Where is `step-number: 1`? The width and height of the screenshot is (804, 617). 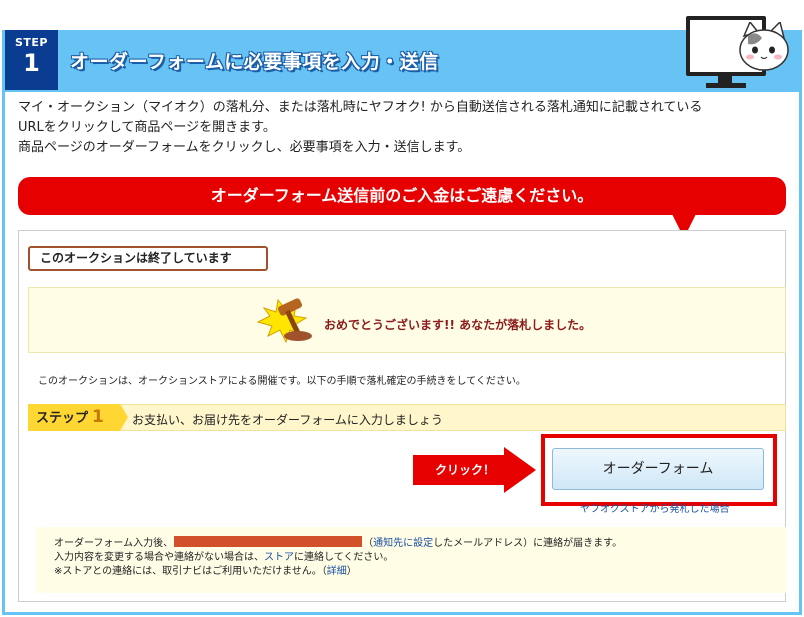 step-number: 1 is located at coordinates (31, 63).